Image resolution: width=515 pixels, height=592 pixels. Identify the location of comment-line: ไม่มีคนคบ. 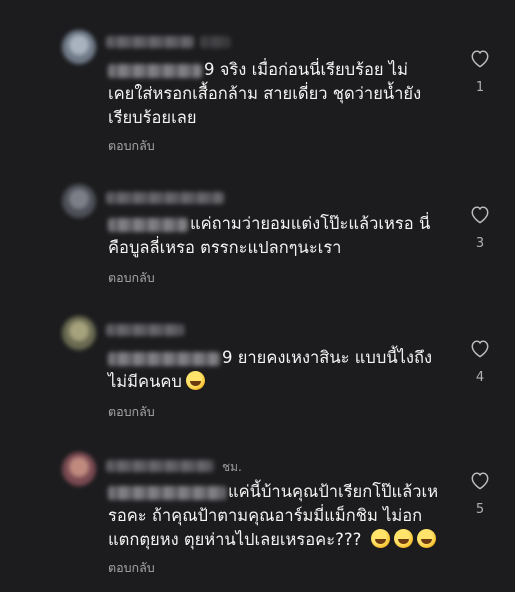
(145, 381).